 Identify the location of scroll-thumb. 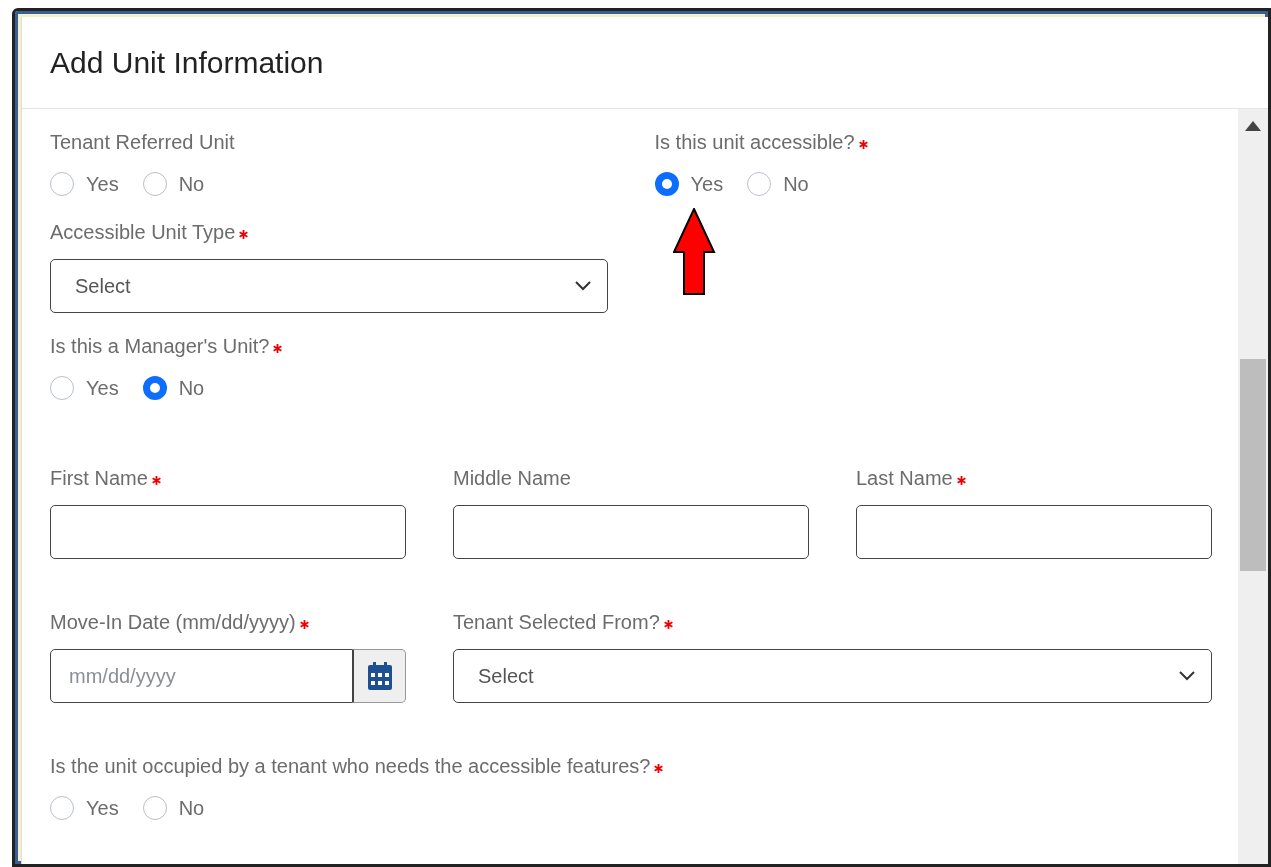
(1253, 465).